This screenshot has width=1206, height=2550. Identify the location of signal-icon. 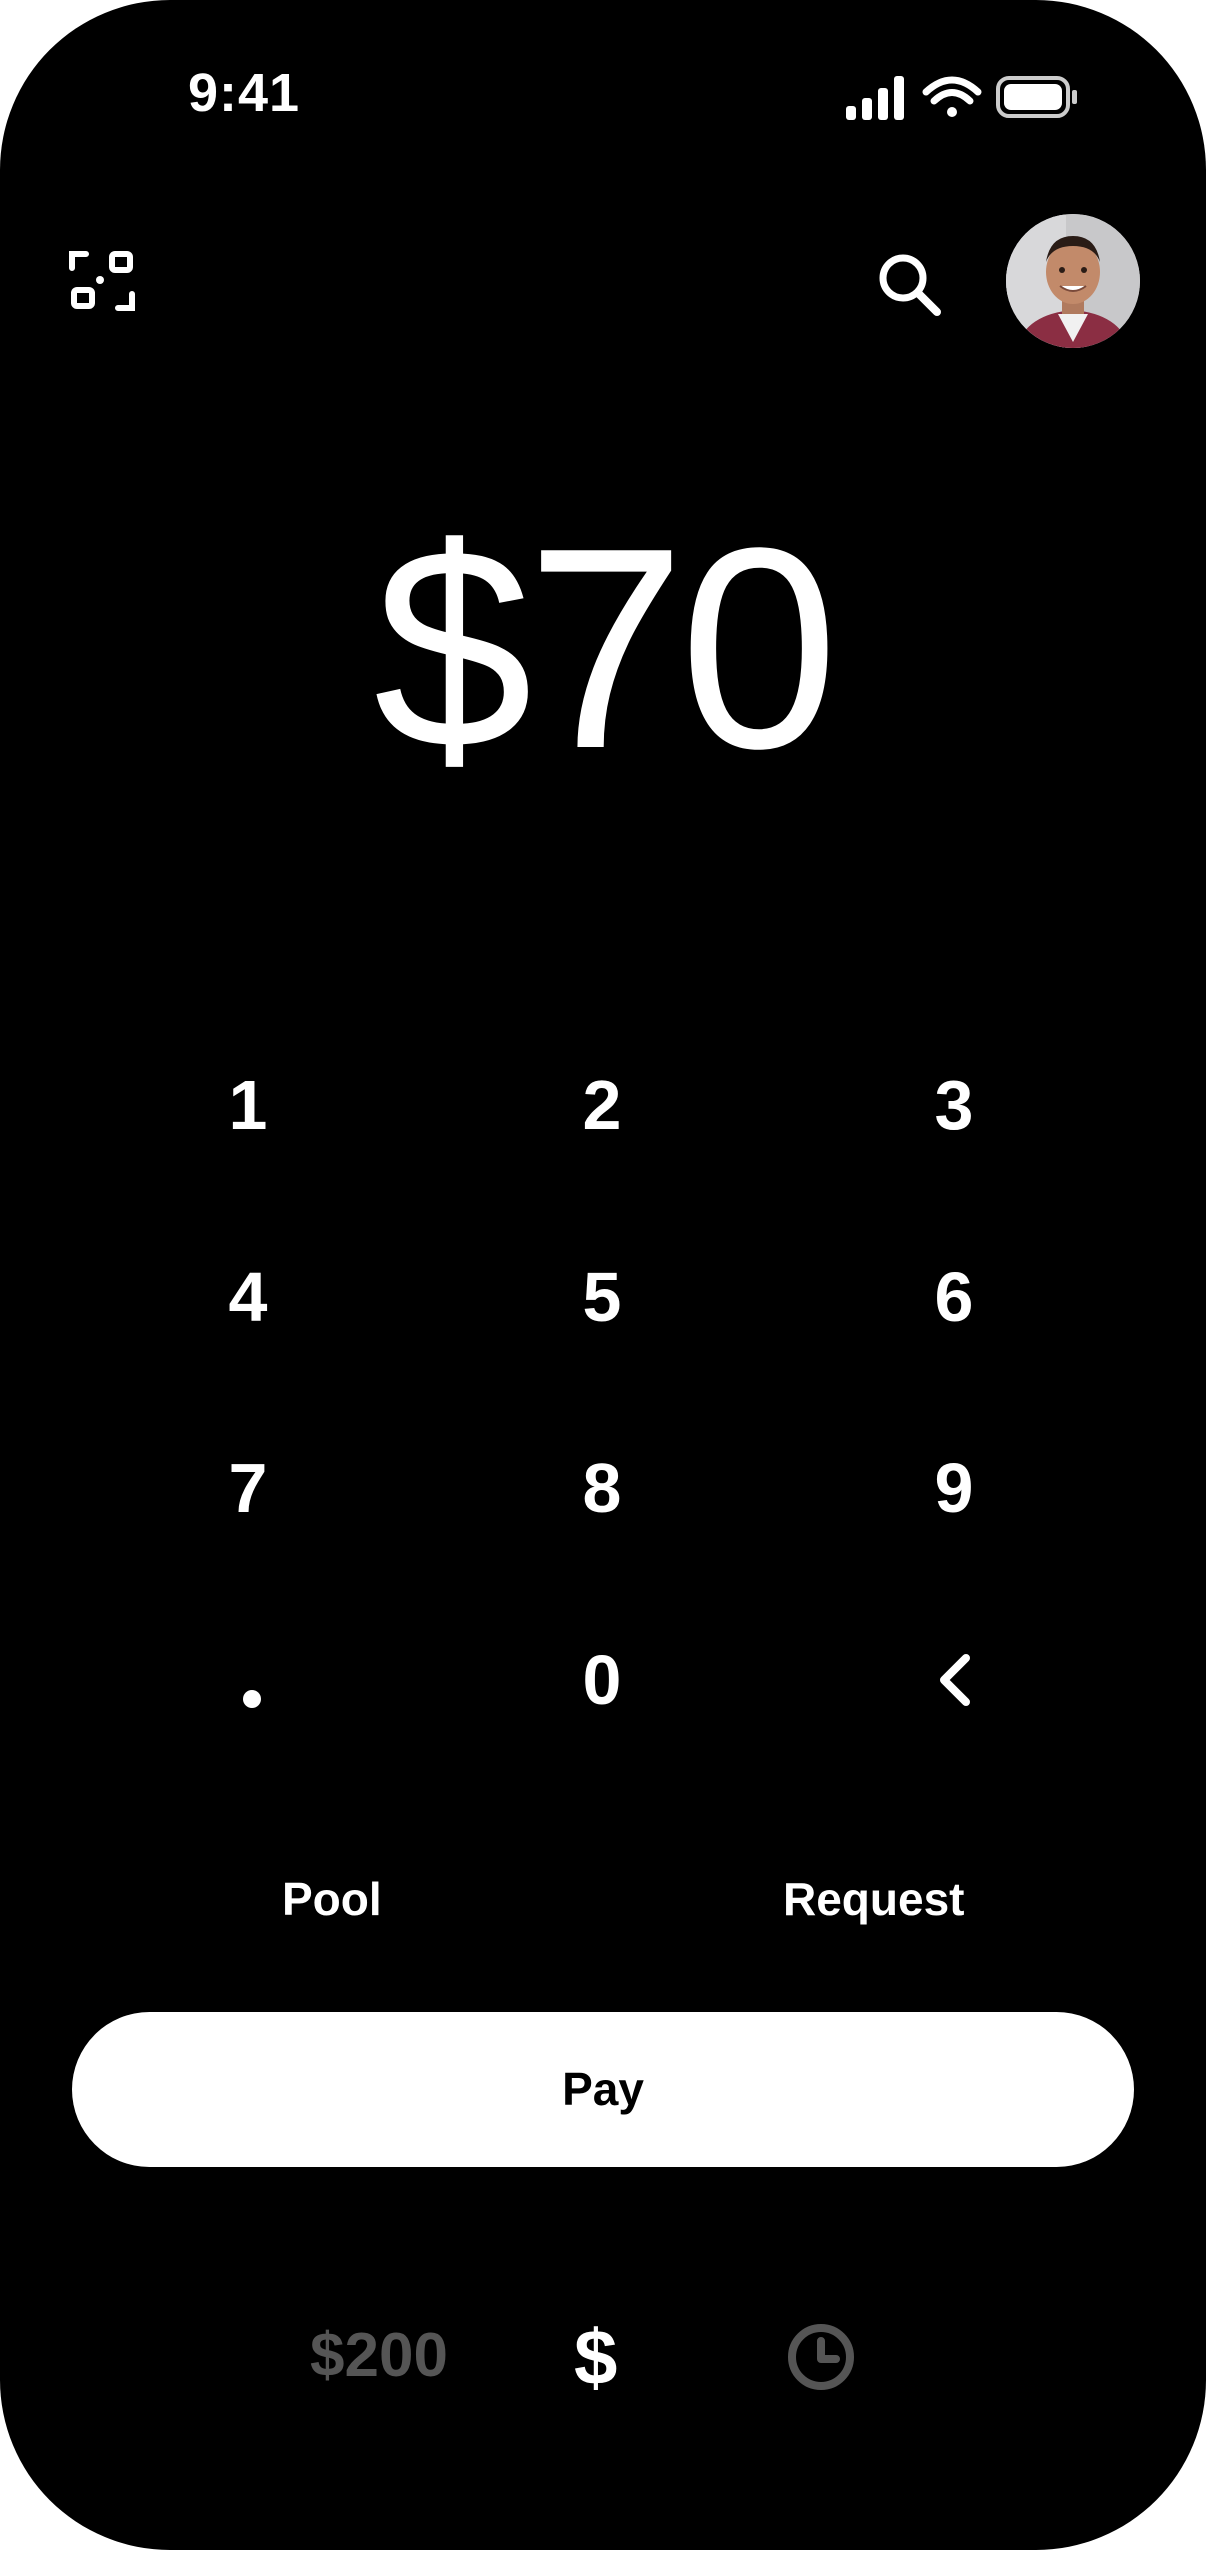
(875, 98).